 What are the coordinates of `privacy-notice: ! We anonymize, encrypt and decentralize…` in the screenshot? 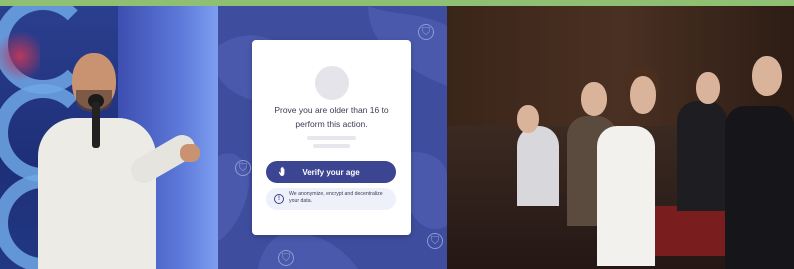 It's located at (331, 199).